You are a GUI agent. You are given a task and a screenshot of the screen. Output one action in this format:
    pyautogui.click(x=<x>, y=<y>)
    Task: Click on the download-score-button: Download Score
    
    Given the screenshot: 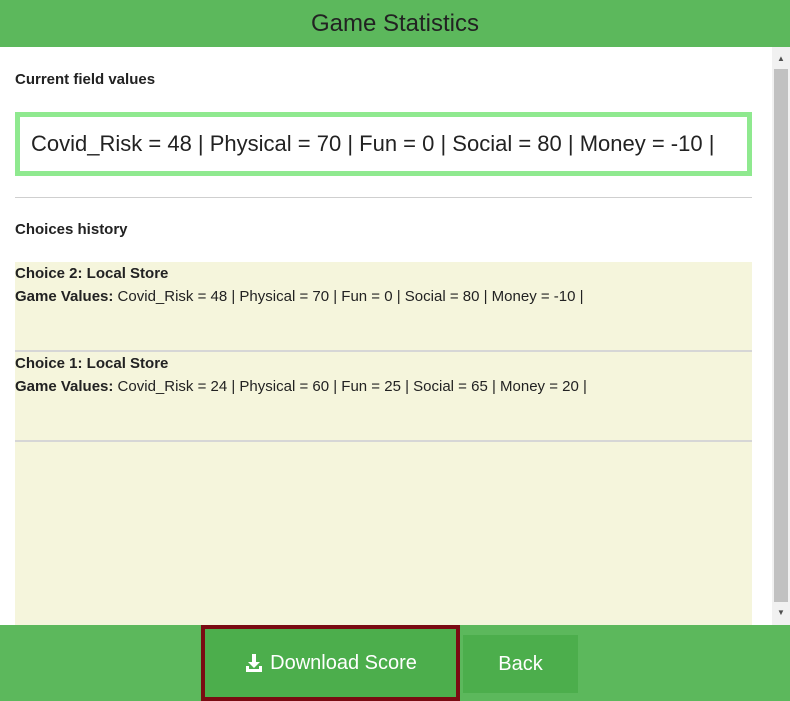 What is the action you would take?
    pyautogui.click(x=330, y=663)
    